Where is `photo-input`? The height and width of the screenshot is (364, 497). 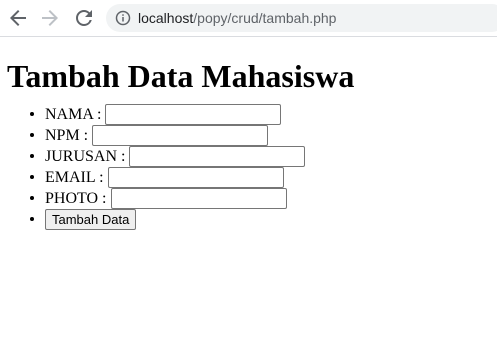
photo-input is located at coordinates (198, 198).